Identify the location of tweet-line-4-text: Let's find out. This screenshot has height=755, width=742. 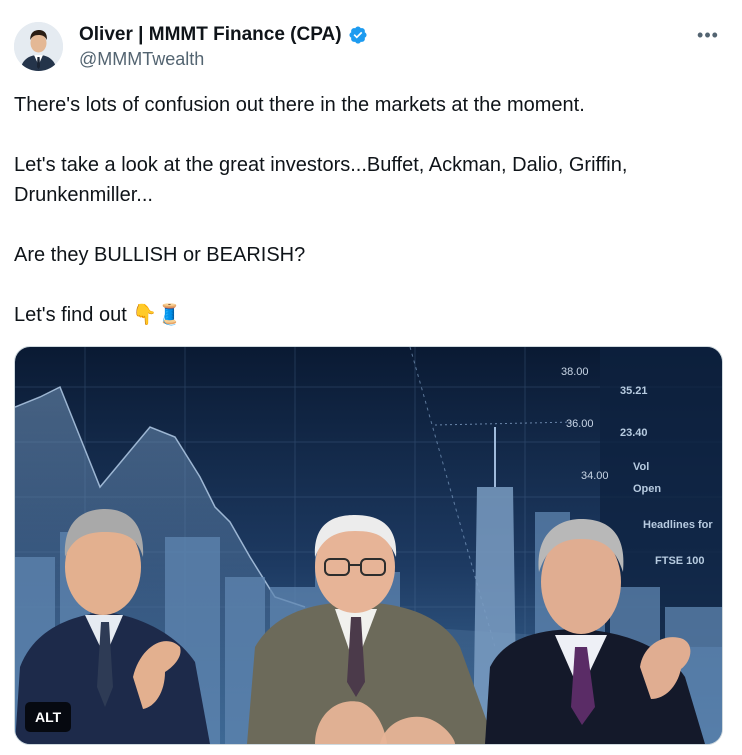
(70, 315).